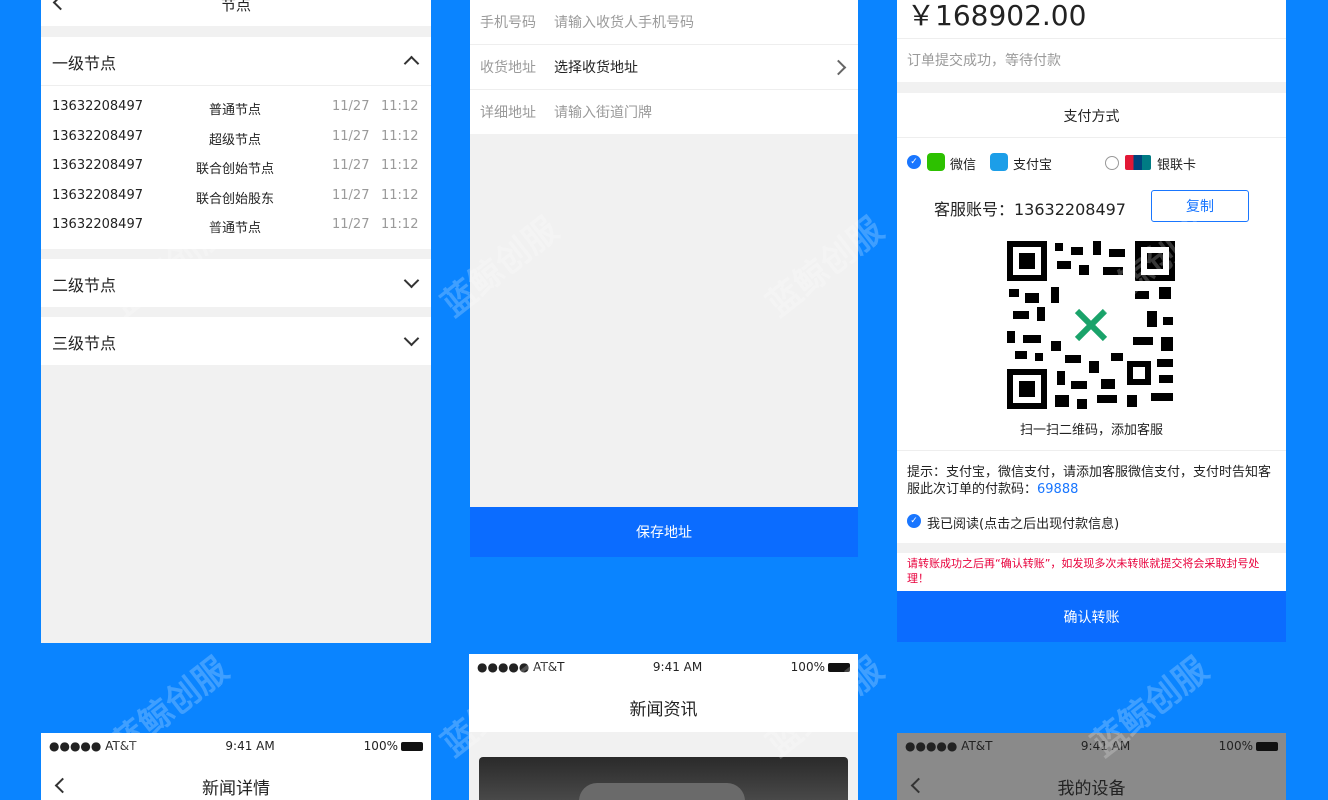 The image size is (1328, 800). Describe the element at coordinates (936, 162) in the screenshot. I see `wechat-icon` at that location.